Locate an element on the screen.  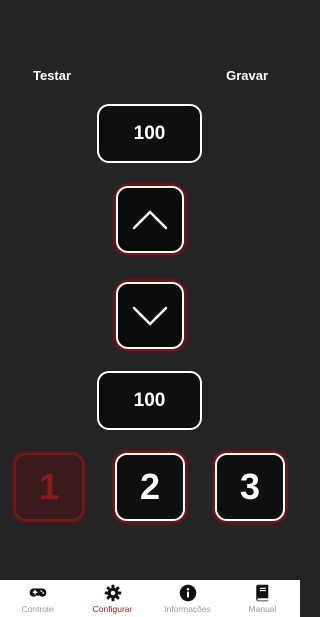
chevron-up-icon is located at coordinates (150, 219).